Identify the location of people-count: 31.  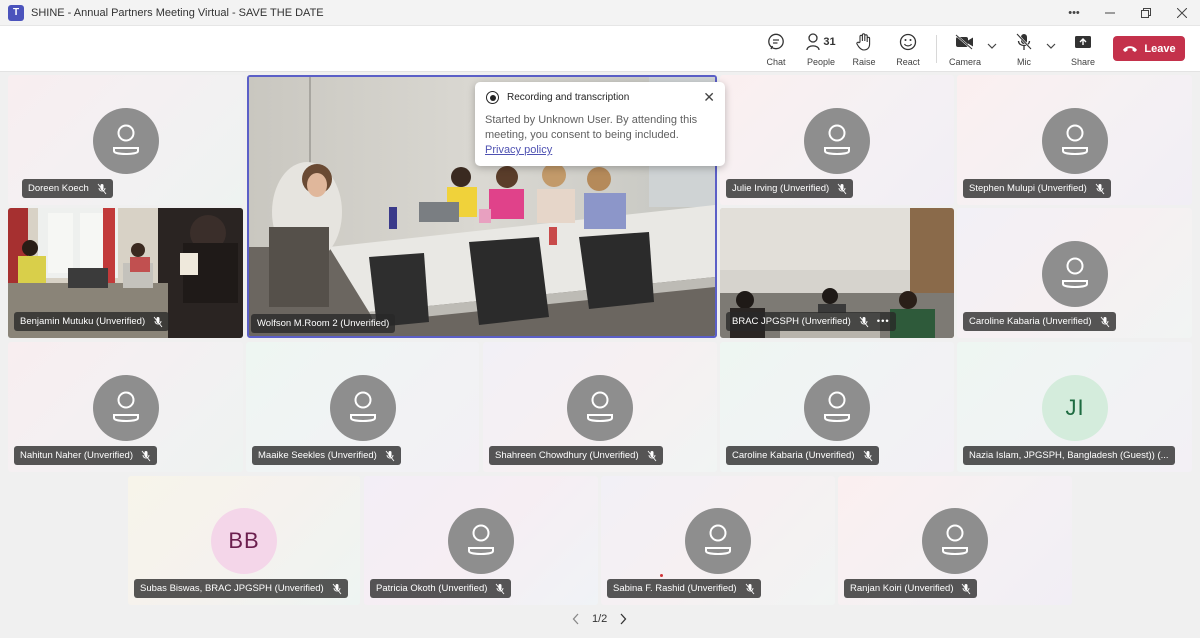
(829, 42).